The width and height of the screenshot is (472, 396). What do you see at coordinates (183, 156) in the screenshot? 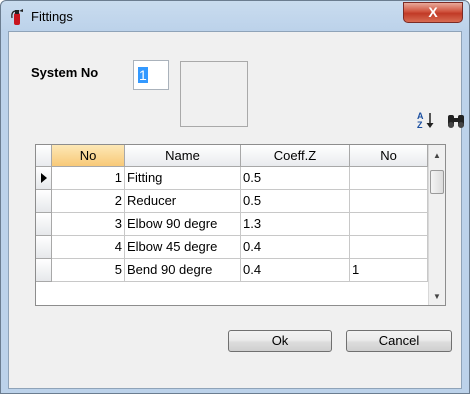
I see `column-header-name: Name` at bounding box center [183, 156].